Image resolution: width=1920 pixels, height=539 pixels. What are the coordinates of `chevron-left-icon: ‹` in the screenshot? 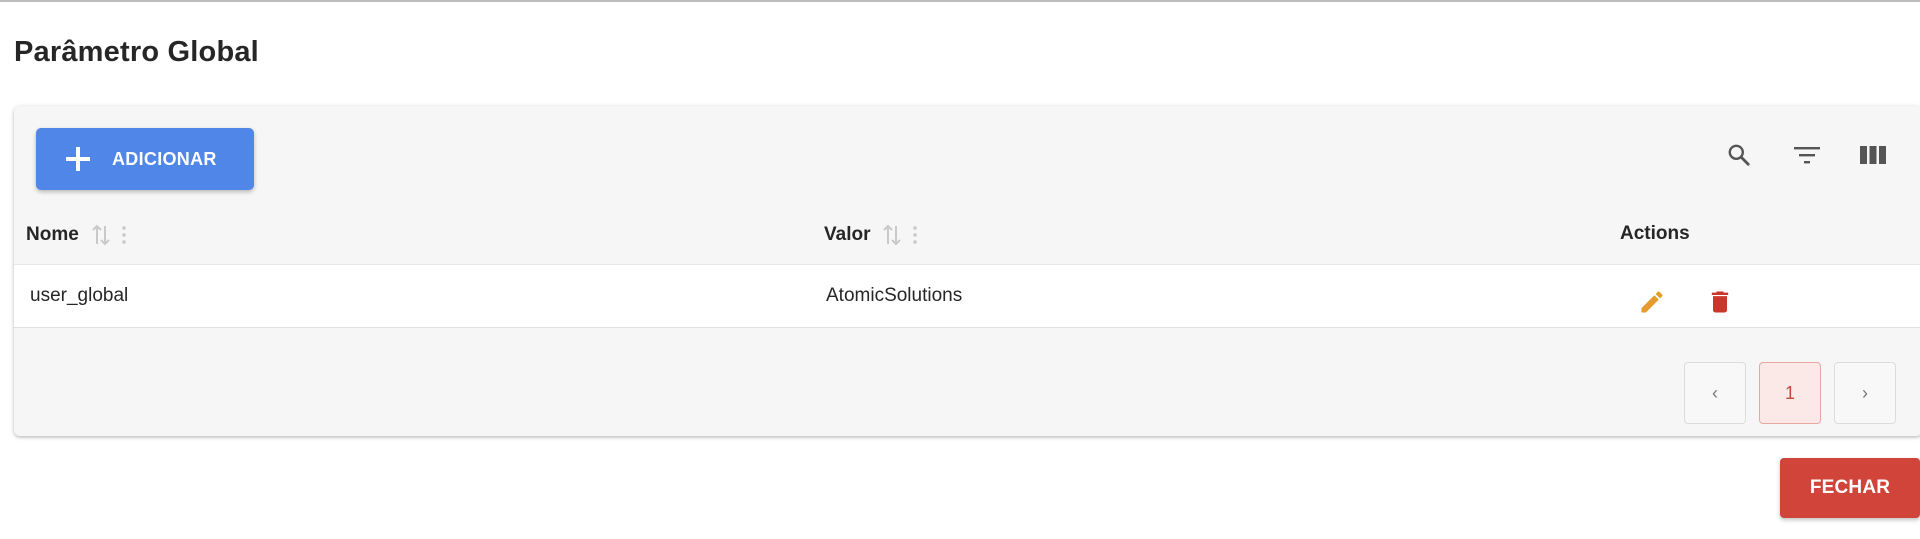 It's located at (1715, 392).